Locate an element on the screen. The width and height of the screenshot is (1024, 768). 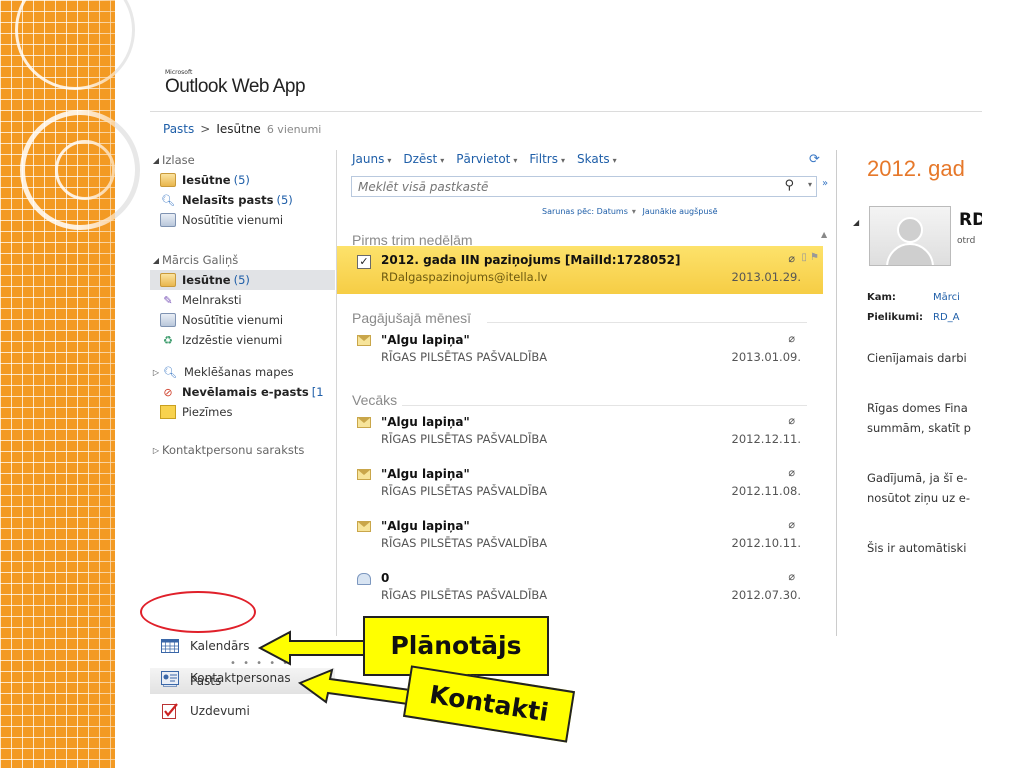
favorite-folder-inbox: Iesūtne (5) is located at coordinates (242, 180).